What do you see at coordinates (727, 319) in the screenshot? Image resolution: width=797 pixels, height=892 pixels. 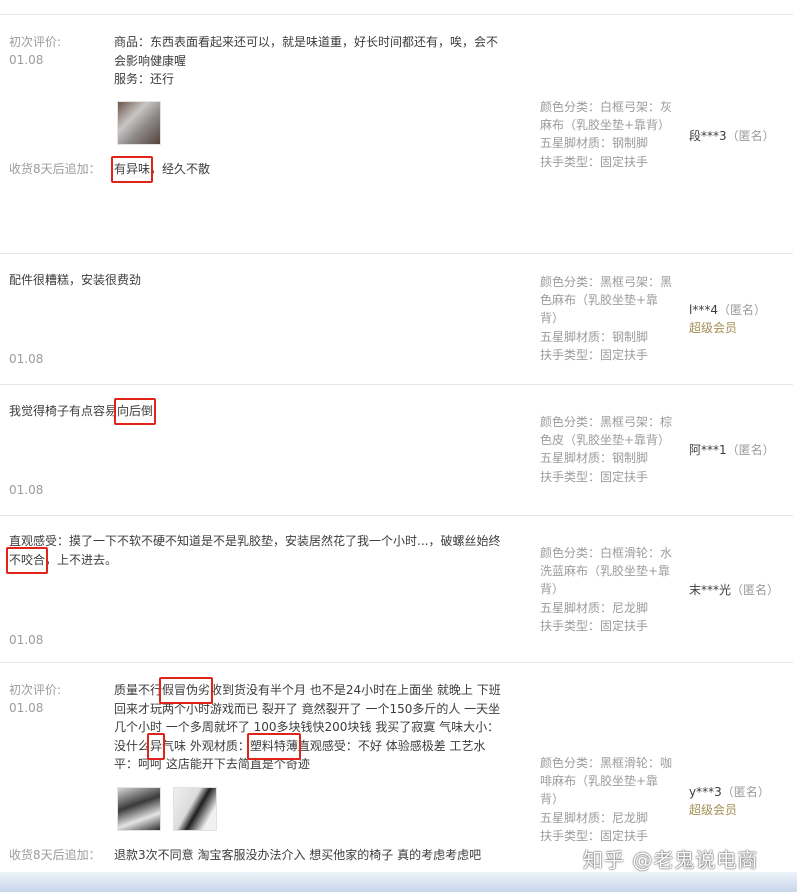 I see `reviewer: l***4（匿名） 超级会员` at bounding box center [727, 319].